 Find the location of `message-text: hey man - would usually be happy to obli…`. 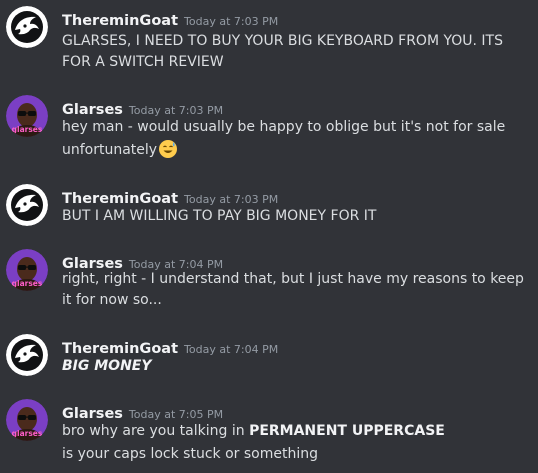

message-text: hey man - would usually be happy to obli… is located at coordinates (284, 127).